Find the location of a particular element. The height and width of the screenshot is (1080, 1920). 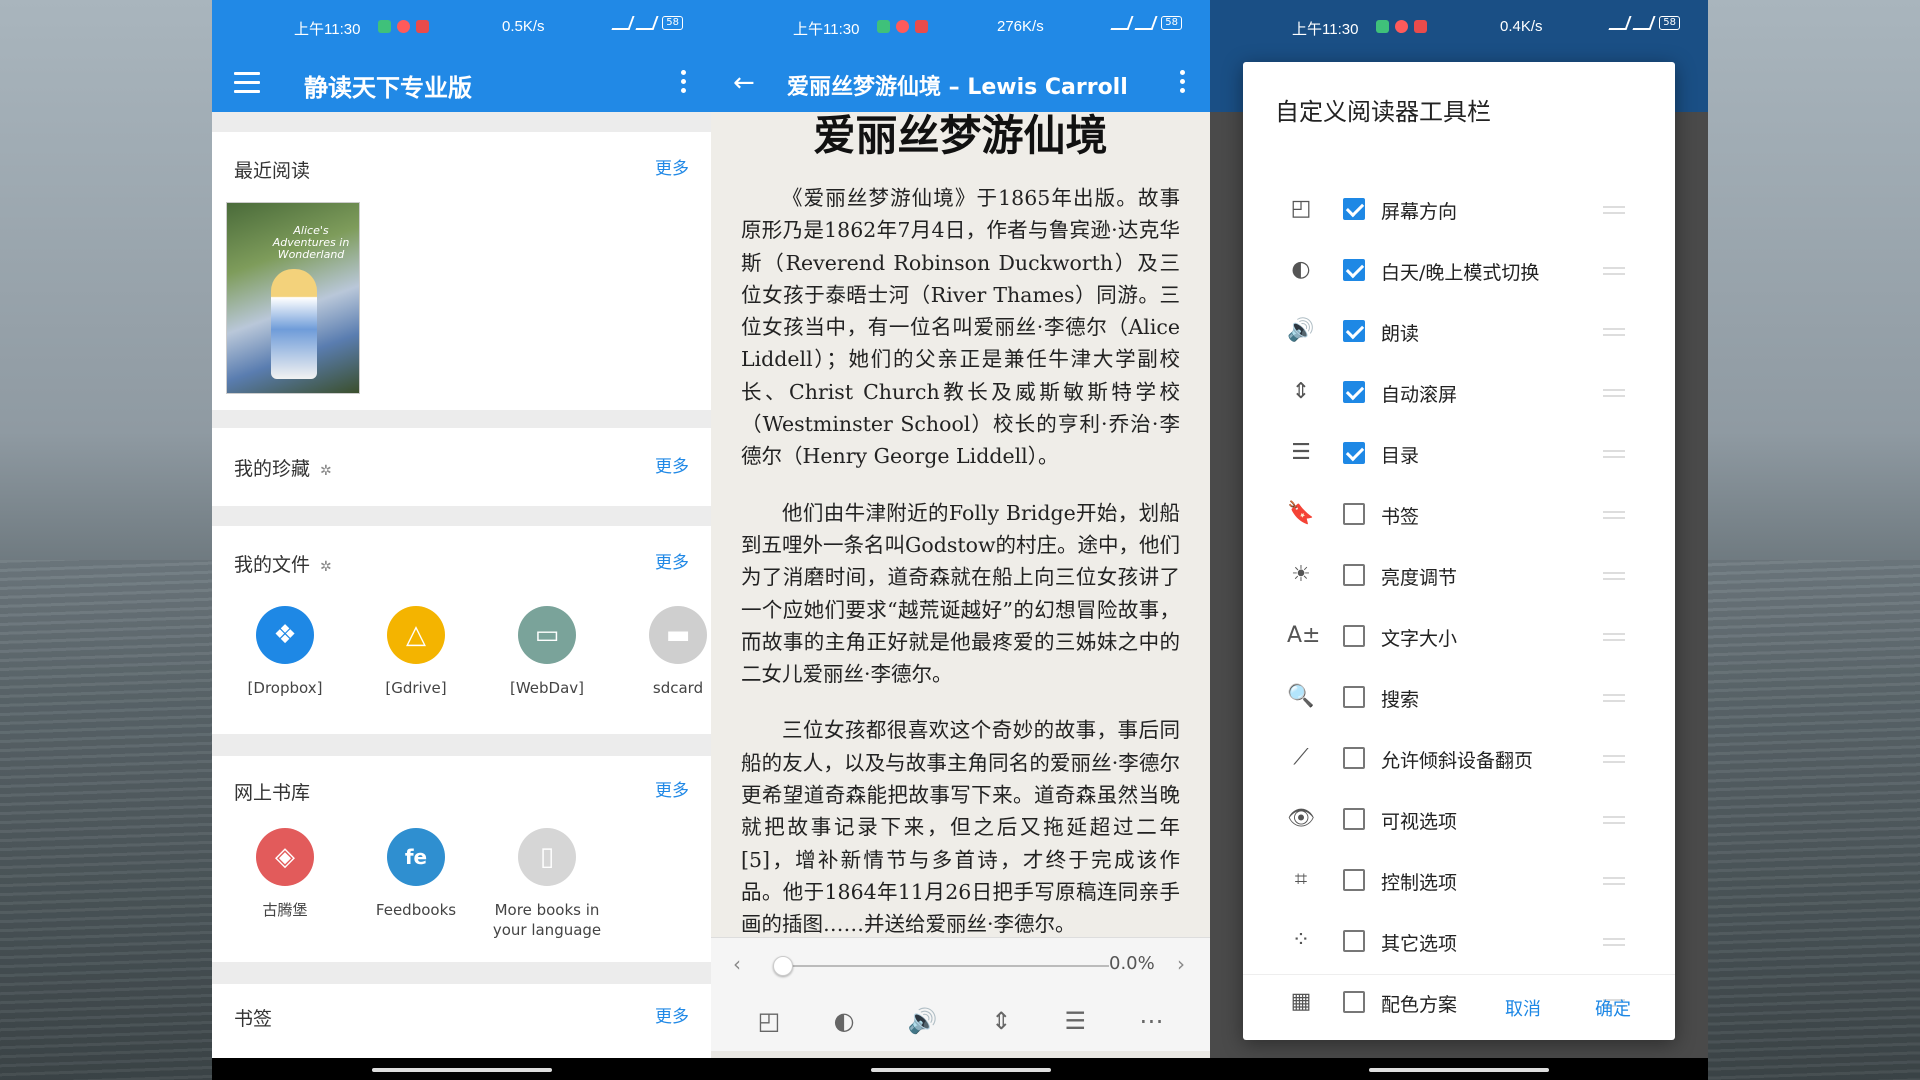

toolbar-option-row: 🔊 朗读 is located at coordinates (1459, 332).